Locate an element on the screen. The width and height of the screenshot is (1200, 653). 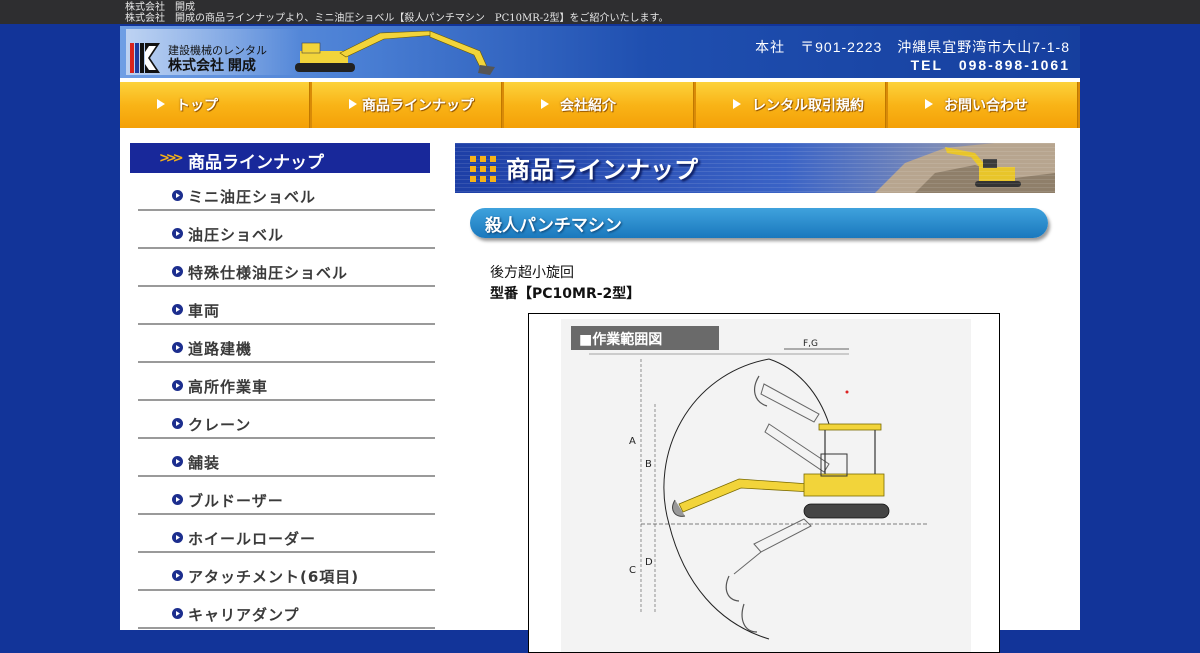
sidebar-item-label: ミニ油圧ショベル is located at coordinates (252, 197).